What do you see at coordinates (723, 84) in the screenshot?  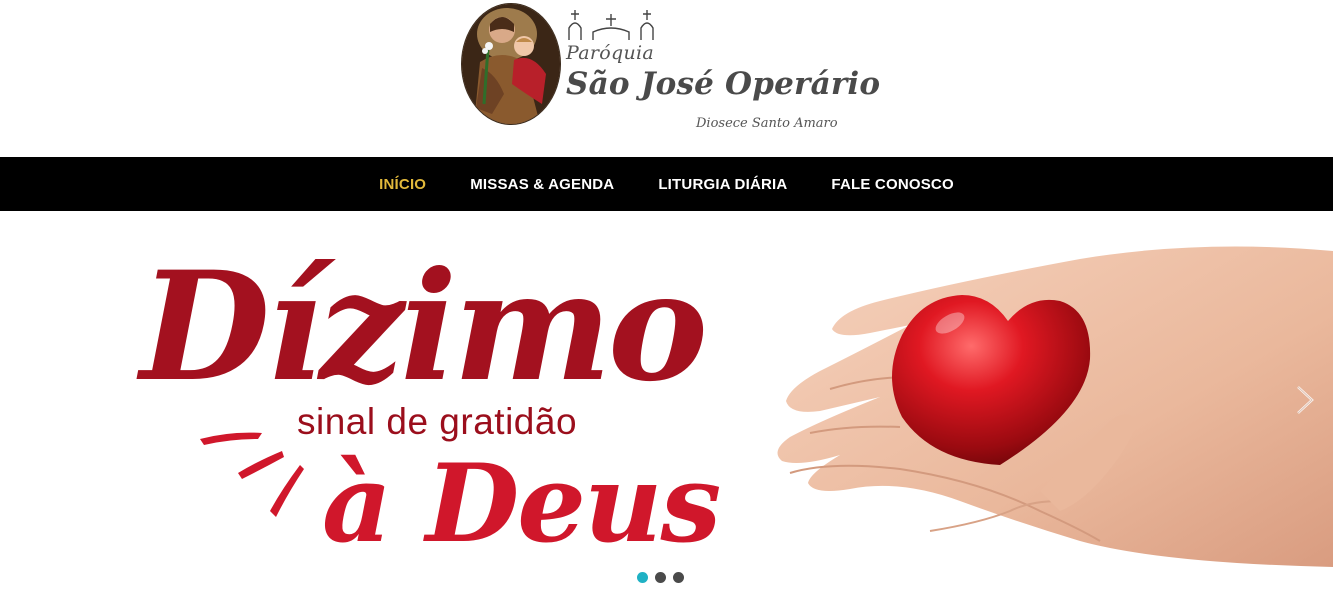 I see `logo-title-text: São José Operário` at bounding box center [723, 84].